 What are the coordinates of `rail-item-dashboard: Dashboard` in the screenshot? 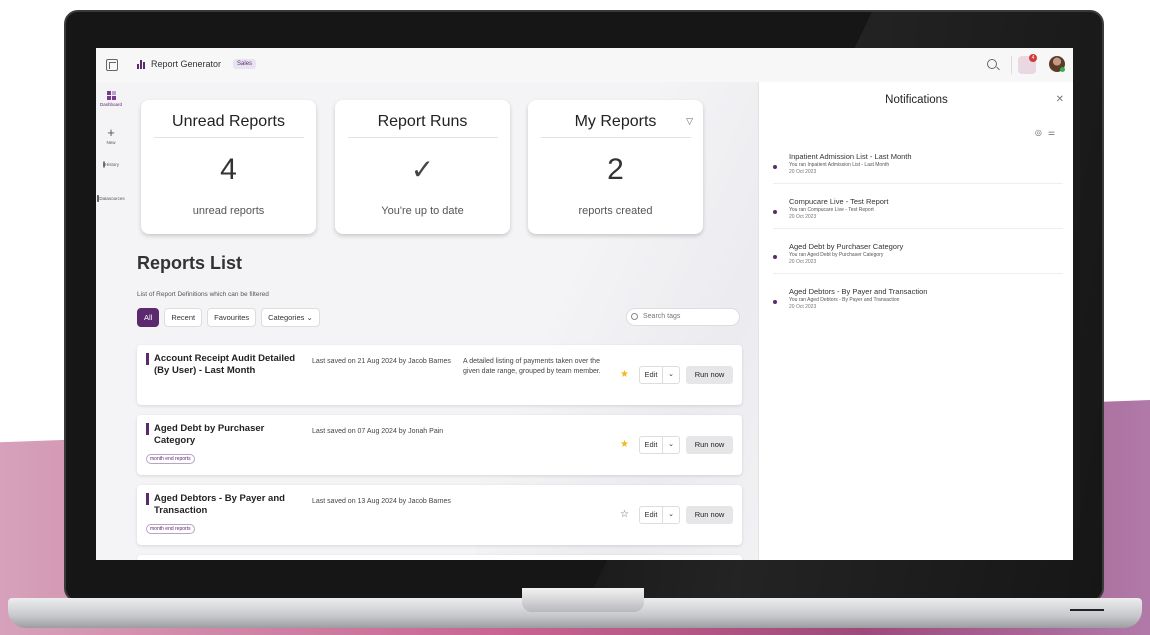 It's located at (111, 99).